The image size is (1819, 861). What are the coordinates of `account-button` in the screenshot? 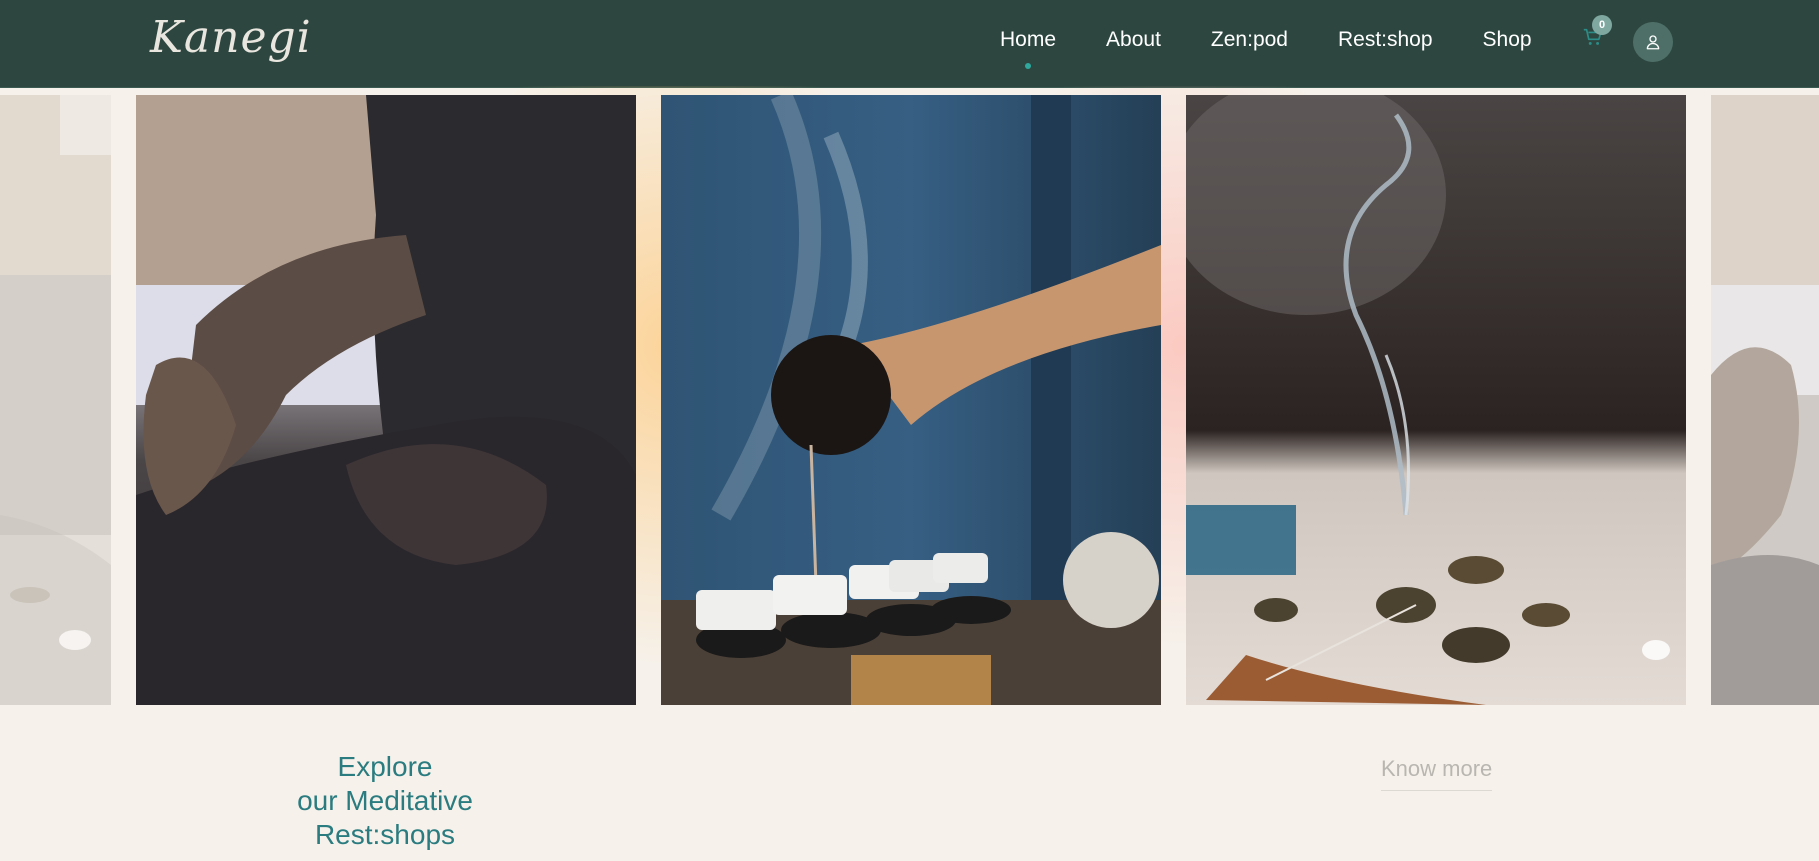 It's located at (1653, 42).